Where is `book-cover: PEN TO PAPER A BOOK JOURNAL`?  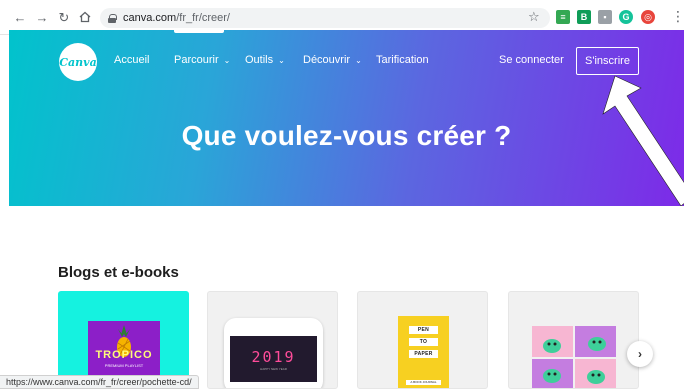 book-cover: PEN TO PAPER A BOOK JOURNAL is located at coordinates (423, 352).